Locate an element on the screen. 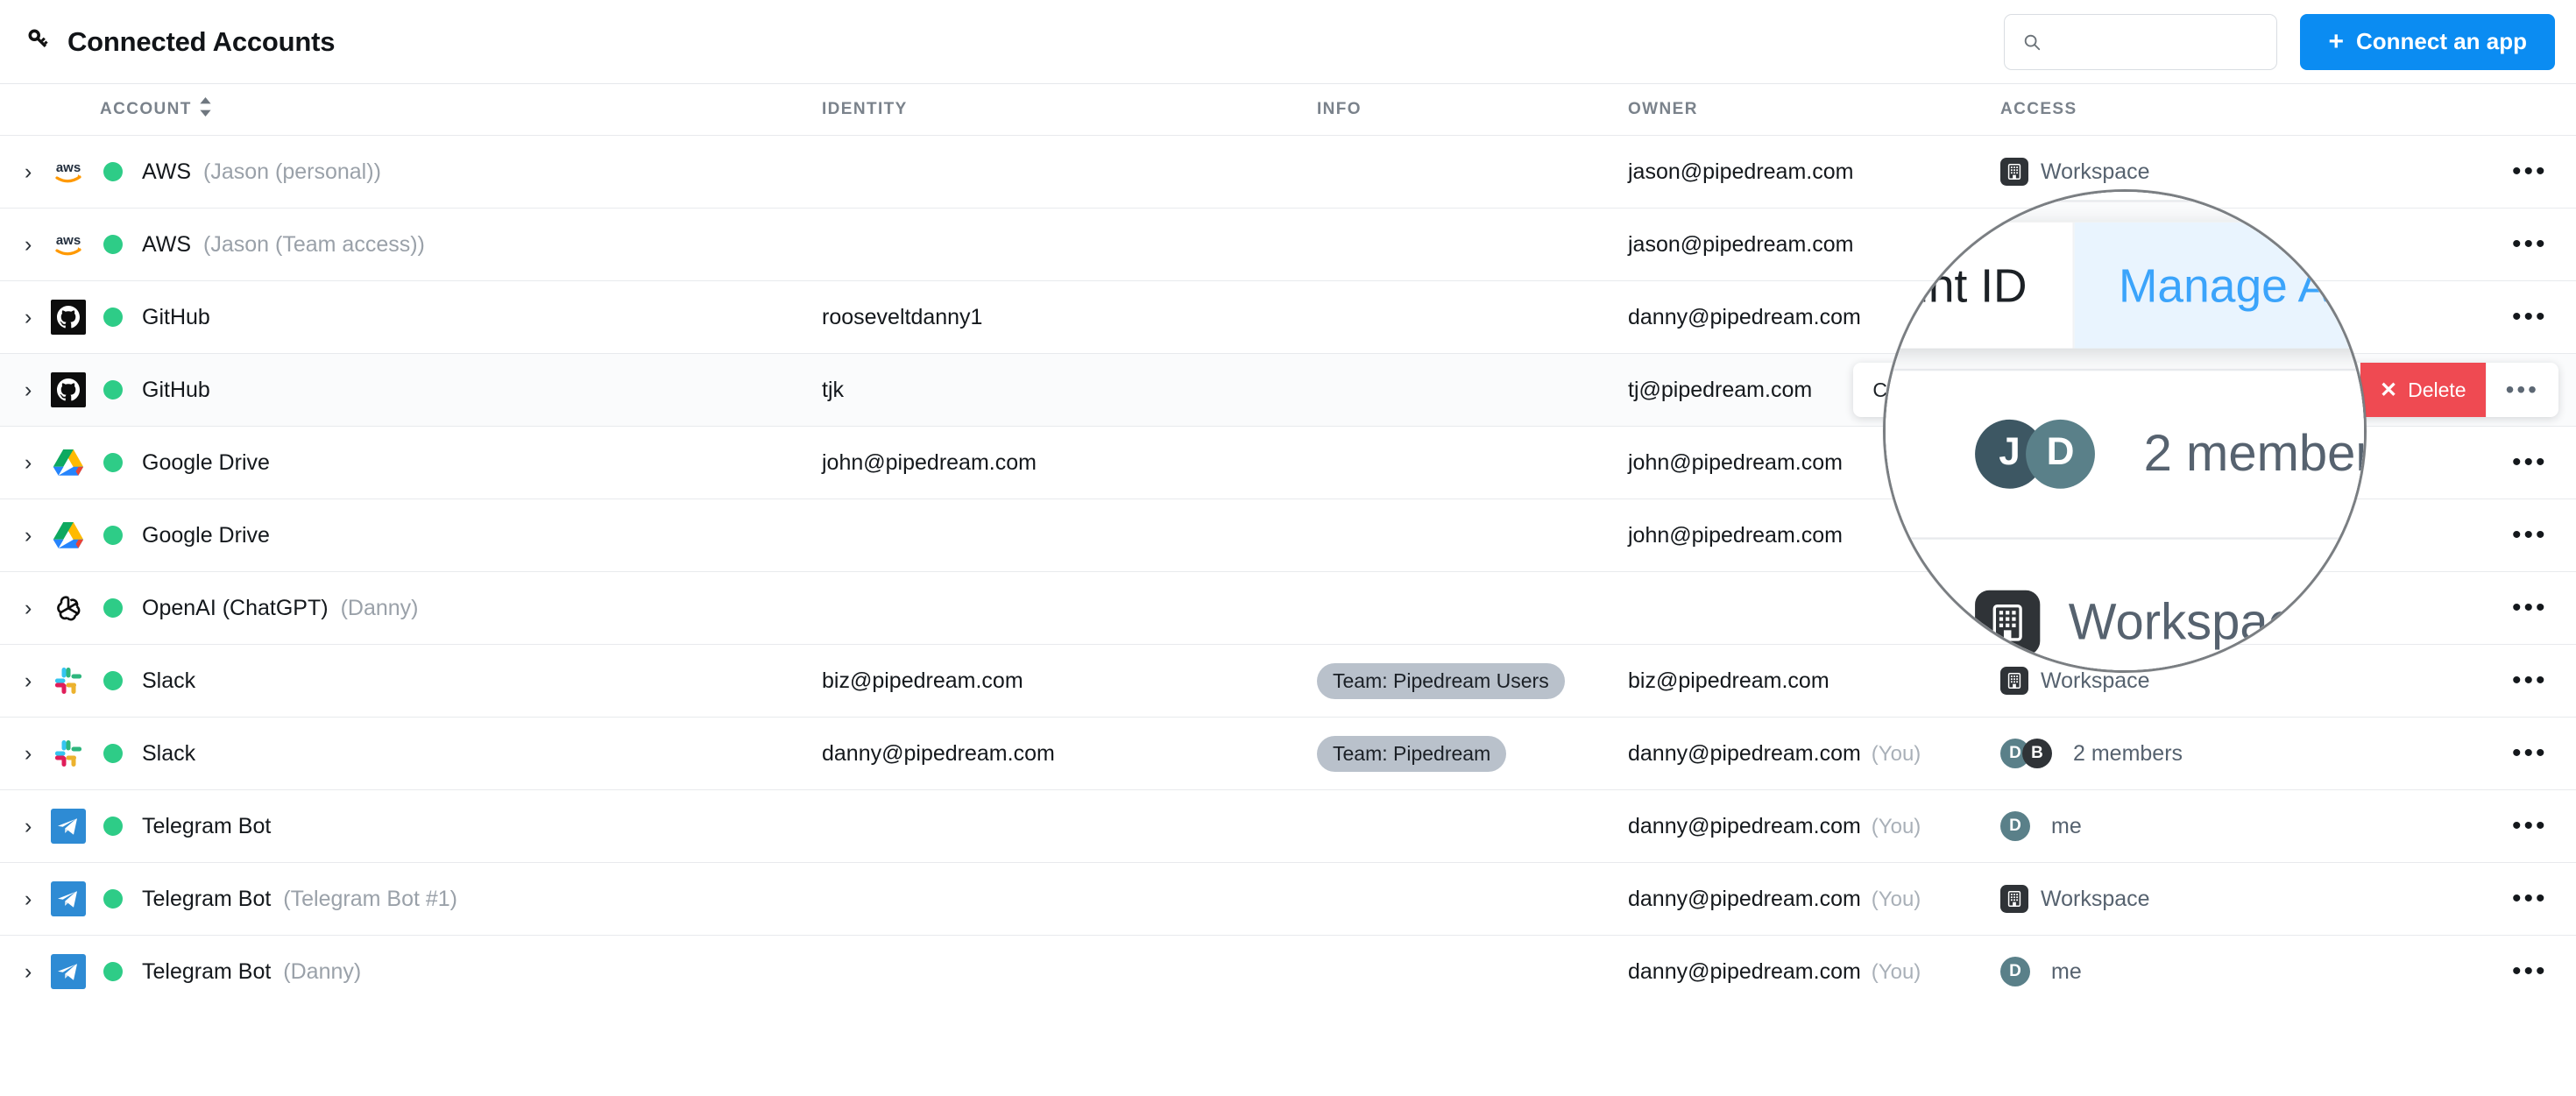  delete-menu-item: ✕ Delete is located at coordinates (2423, 390).